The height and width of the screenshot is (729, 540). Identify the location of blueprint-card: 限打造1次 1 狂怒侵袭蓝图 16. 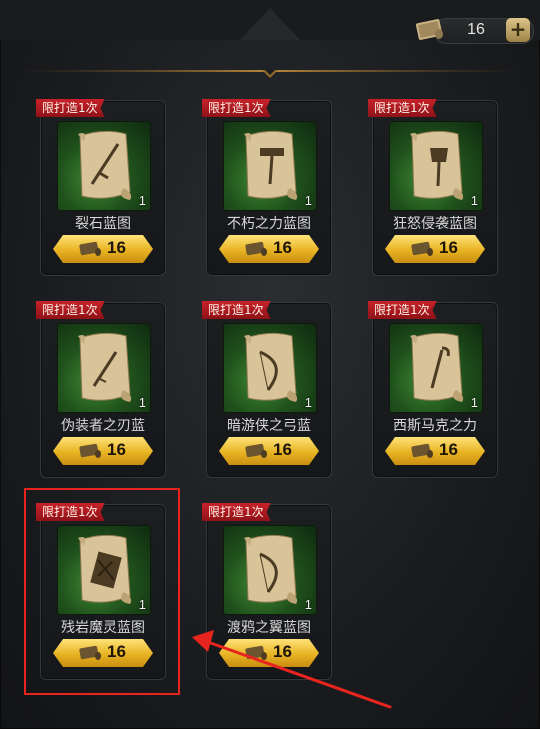
(433, 187).